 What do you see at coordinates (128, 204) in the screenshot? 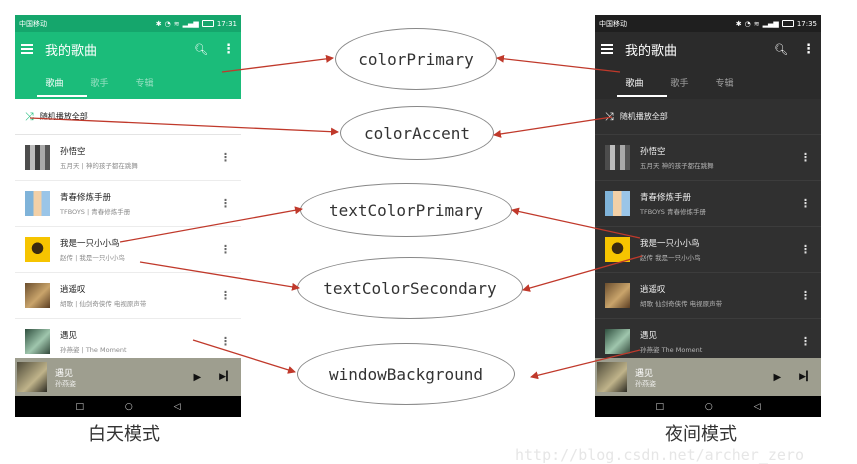
I see `song-list-item: 青春修炼手册 TFBOYS | 青春修炼手册 ⋮` at bounding box center [128, 204].